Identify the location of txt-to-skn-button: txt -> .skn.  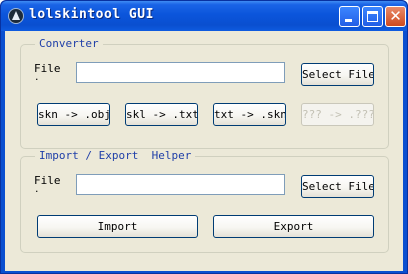
(249, 114).